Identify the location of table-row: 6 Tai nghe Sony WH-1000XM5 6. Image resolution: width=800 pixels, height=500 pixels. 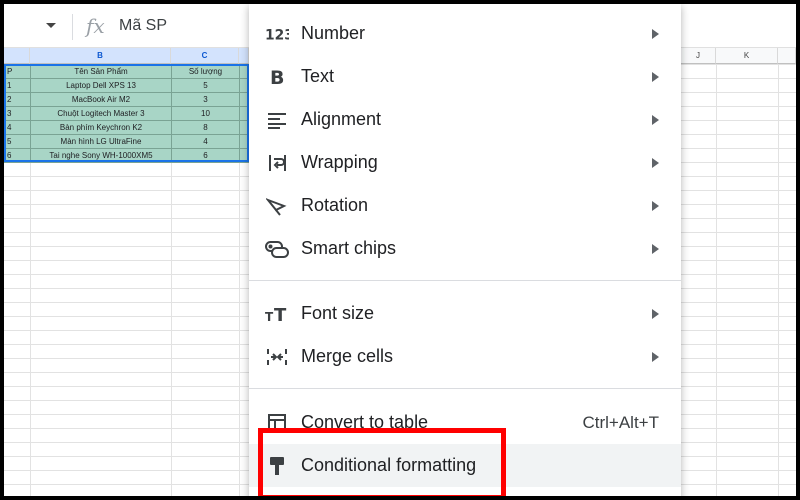
(127, 155).